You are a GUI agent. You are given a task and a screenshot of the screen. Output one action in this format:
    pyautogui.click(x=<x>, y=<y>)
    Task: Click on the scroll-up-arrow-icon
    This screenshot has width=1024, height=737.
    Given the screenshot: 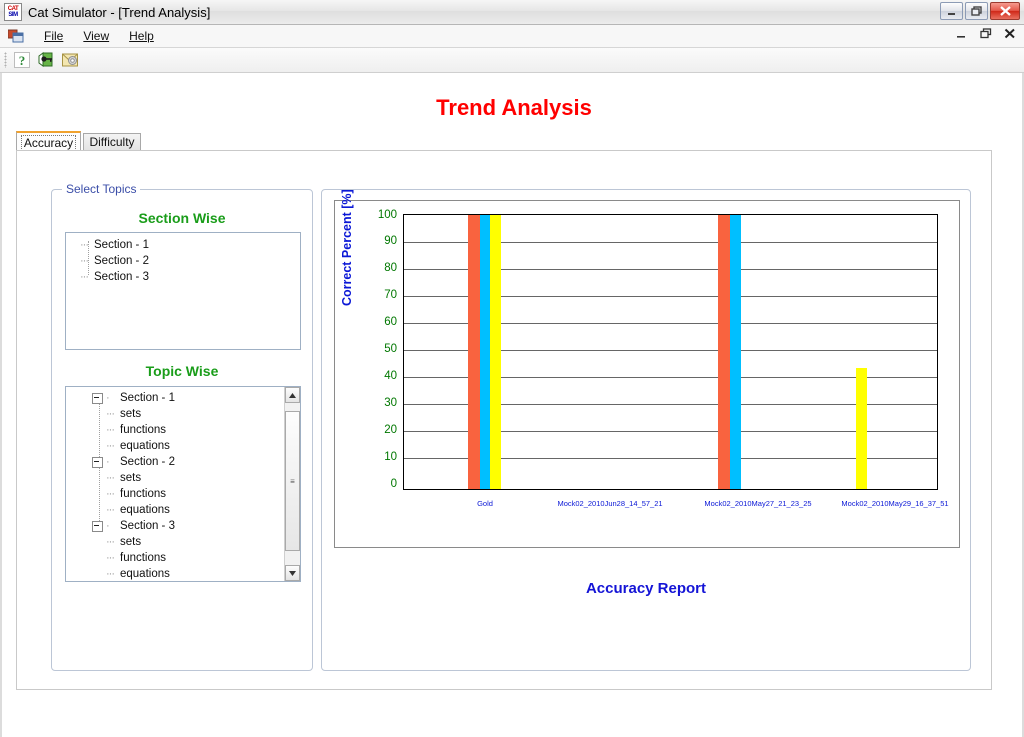 What is the action you would take?
    pyautogui.click(x=292, y=395)
    